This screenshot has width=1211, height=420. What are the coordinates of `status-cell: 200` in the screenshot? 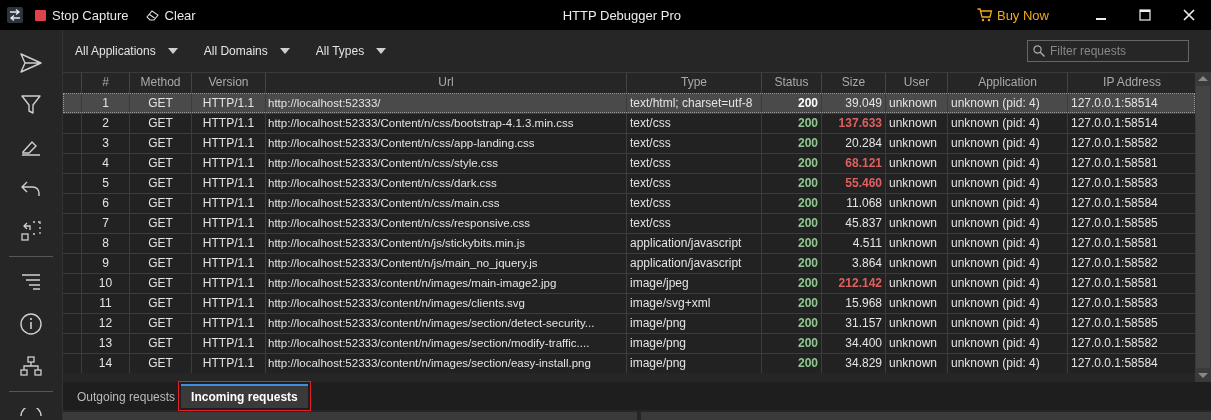 It's located at (791, 363).